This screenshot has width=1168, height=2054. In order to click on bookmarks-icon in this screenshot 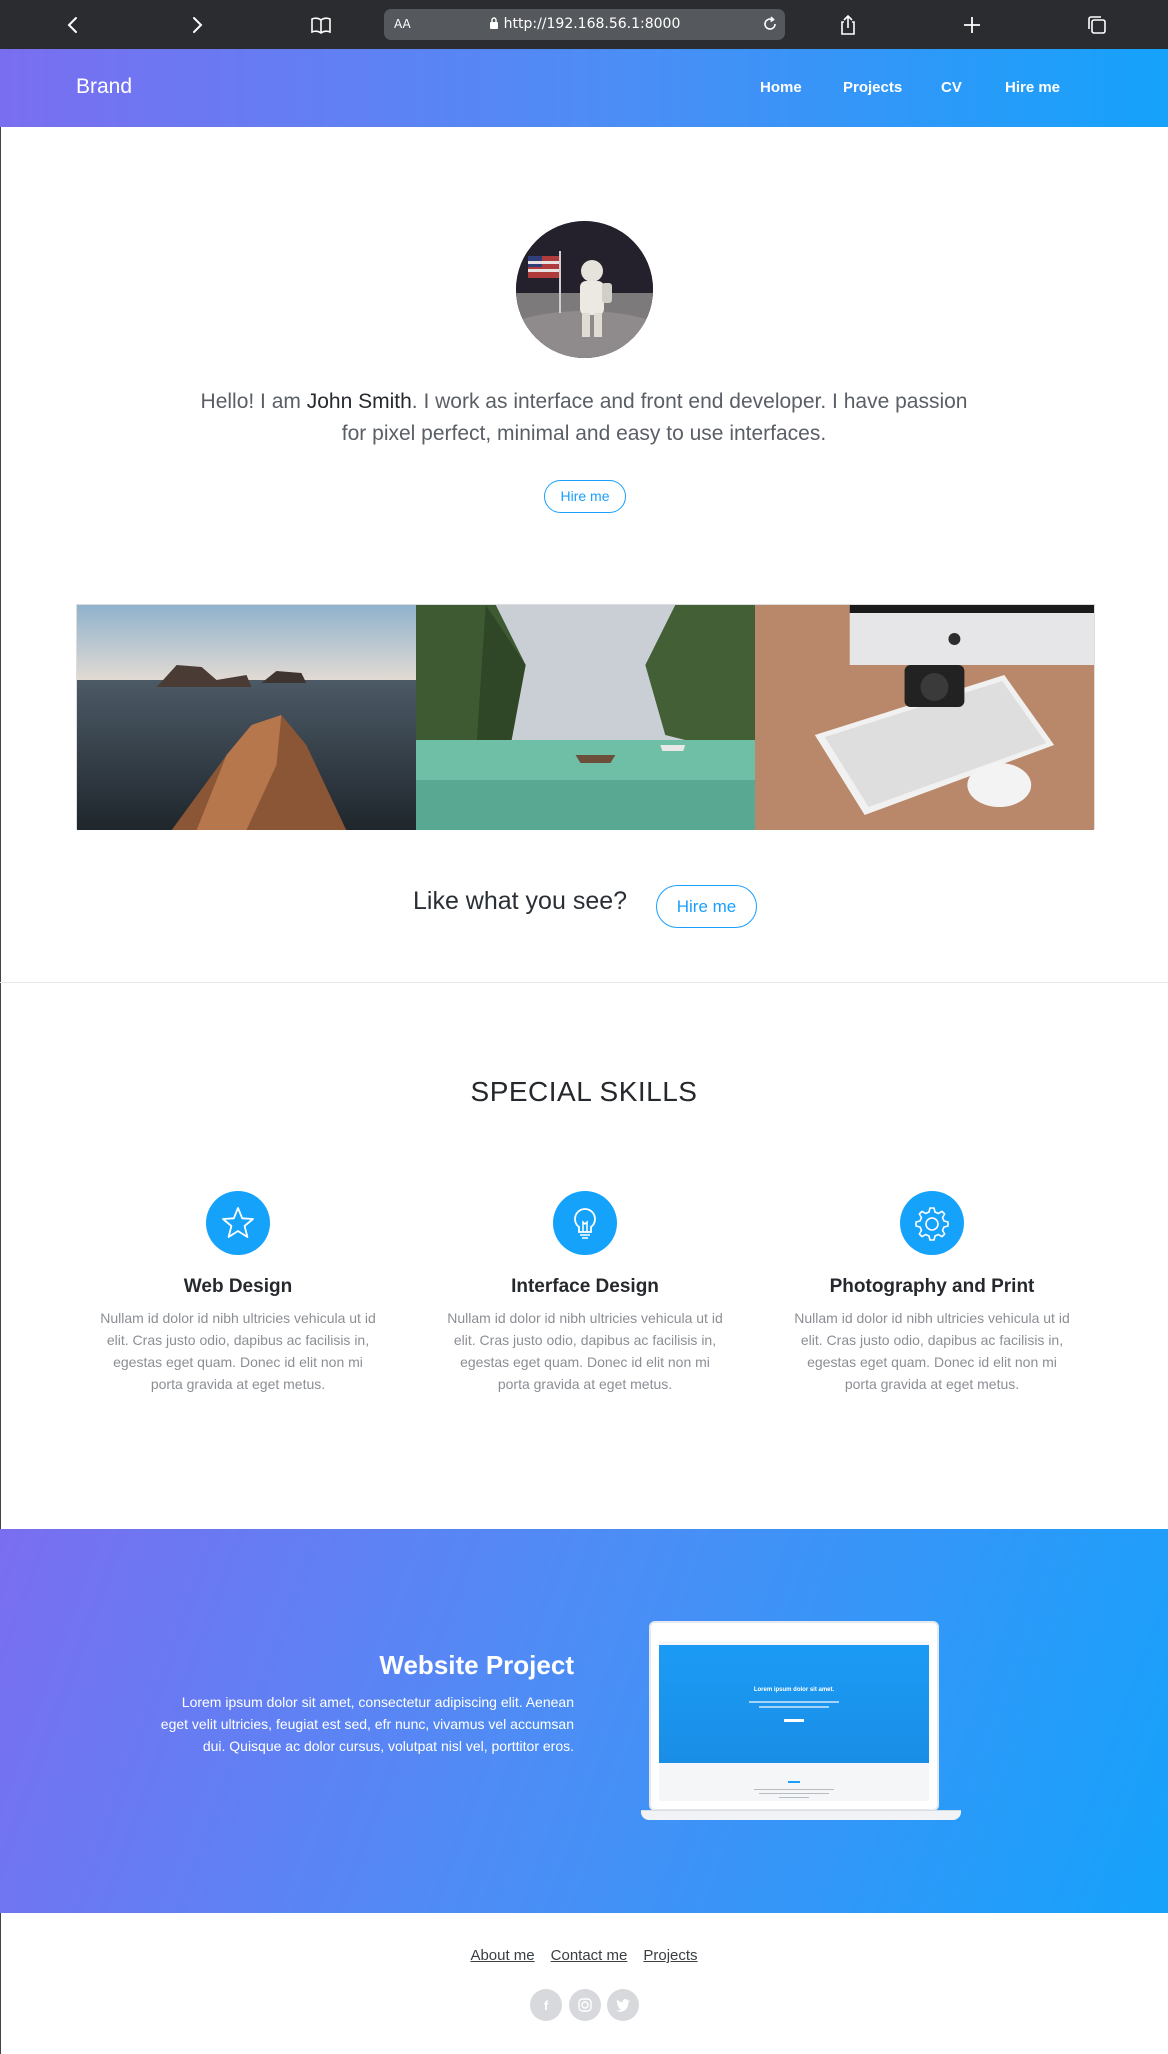, I will do `click(321, 24)`.